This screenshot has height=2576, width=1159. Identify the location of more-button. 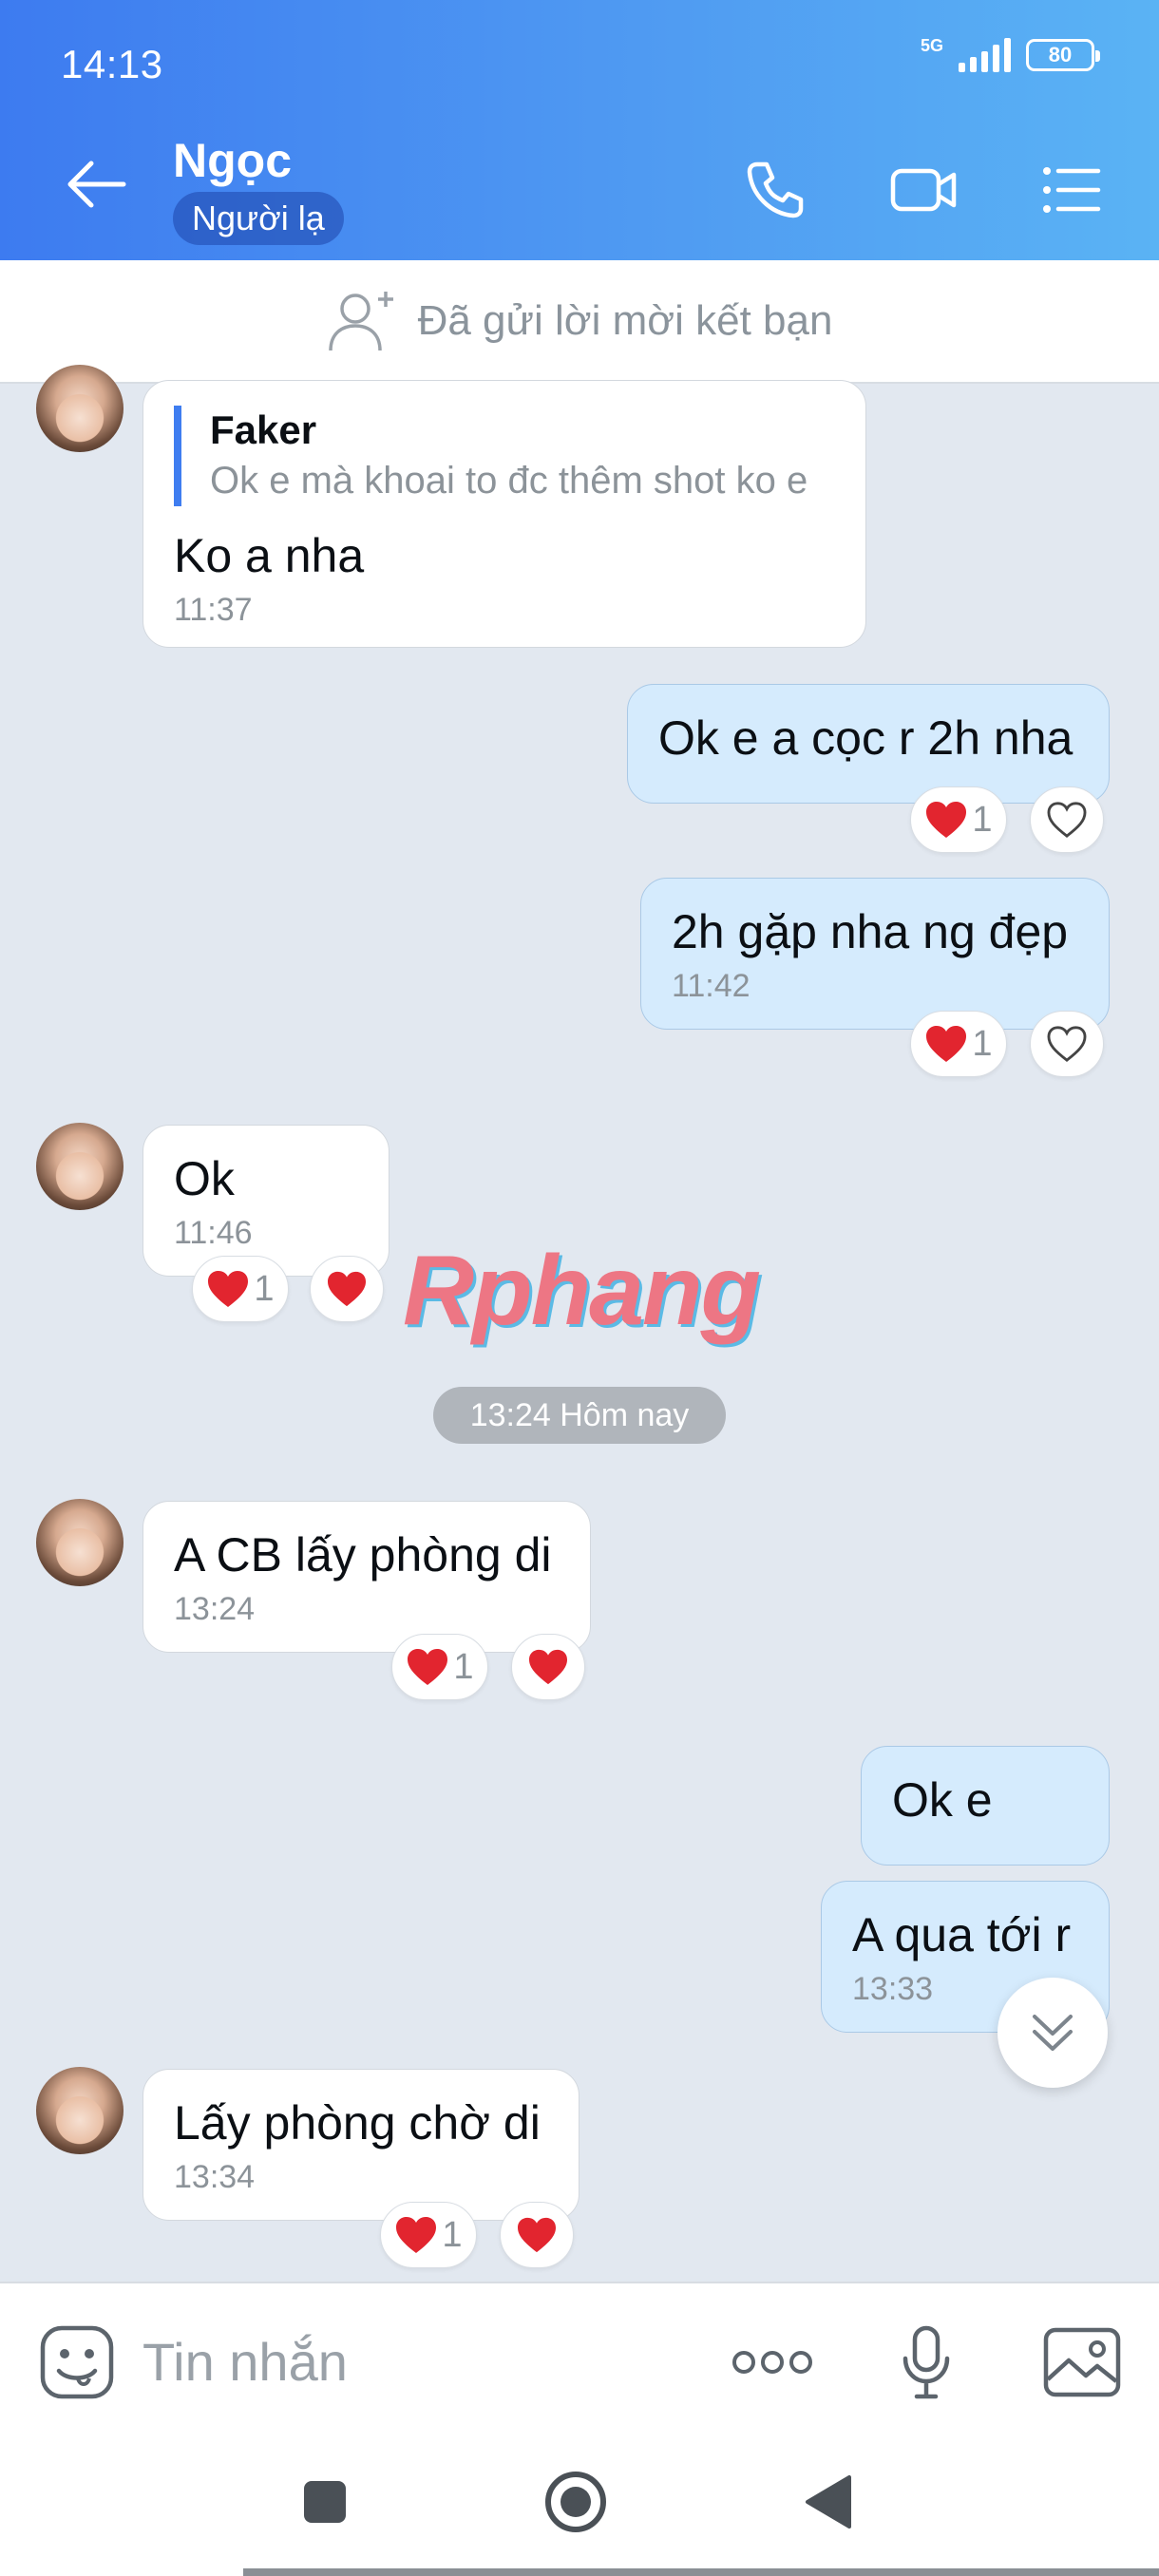
(772, 2362).